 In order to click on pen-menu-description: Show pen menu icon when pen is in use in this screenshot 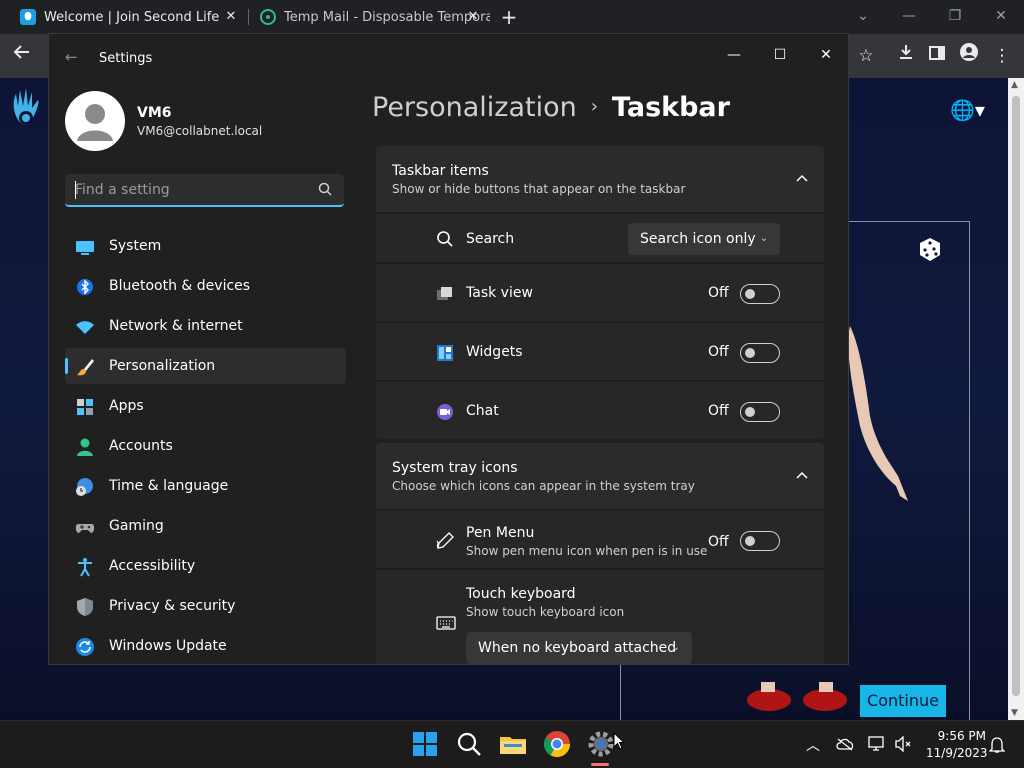, I will do `click(587, 551)`.